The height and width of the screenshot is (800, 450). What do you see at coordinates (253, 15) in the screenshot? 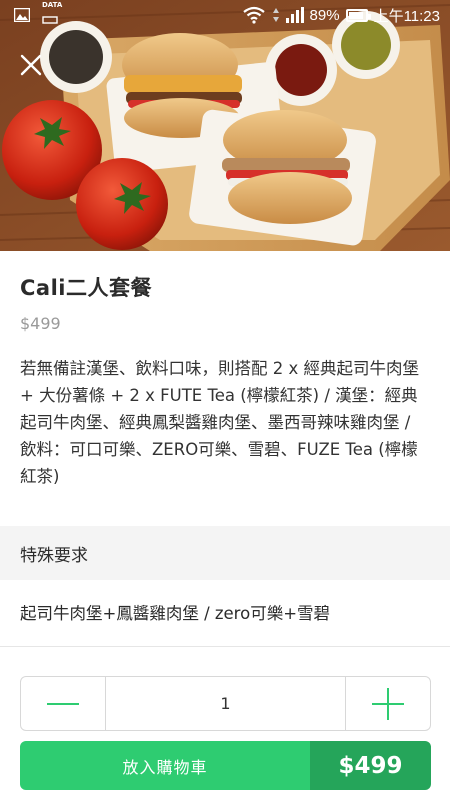
I see `wifi-icon` at bounding box center [253, 15].